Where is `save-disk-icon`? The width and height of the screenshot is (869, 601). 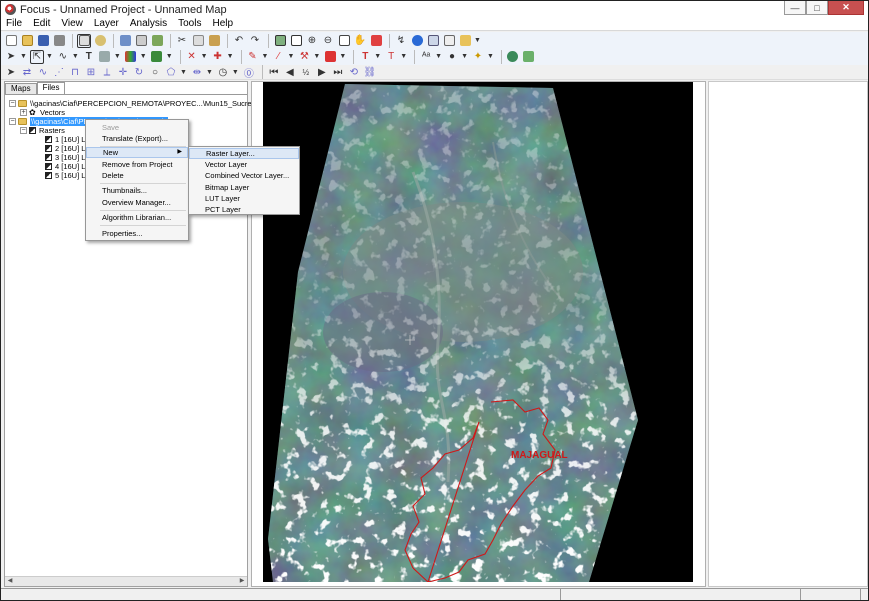 save-disk-icon is located at coordinates (43, 41).